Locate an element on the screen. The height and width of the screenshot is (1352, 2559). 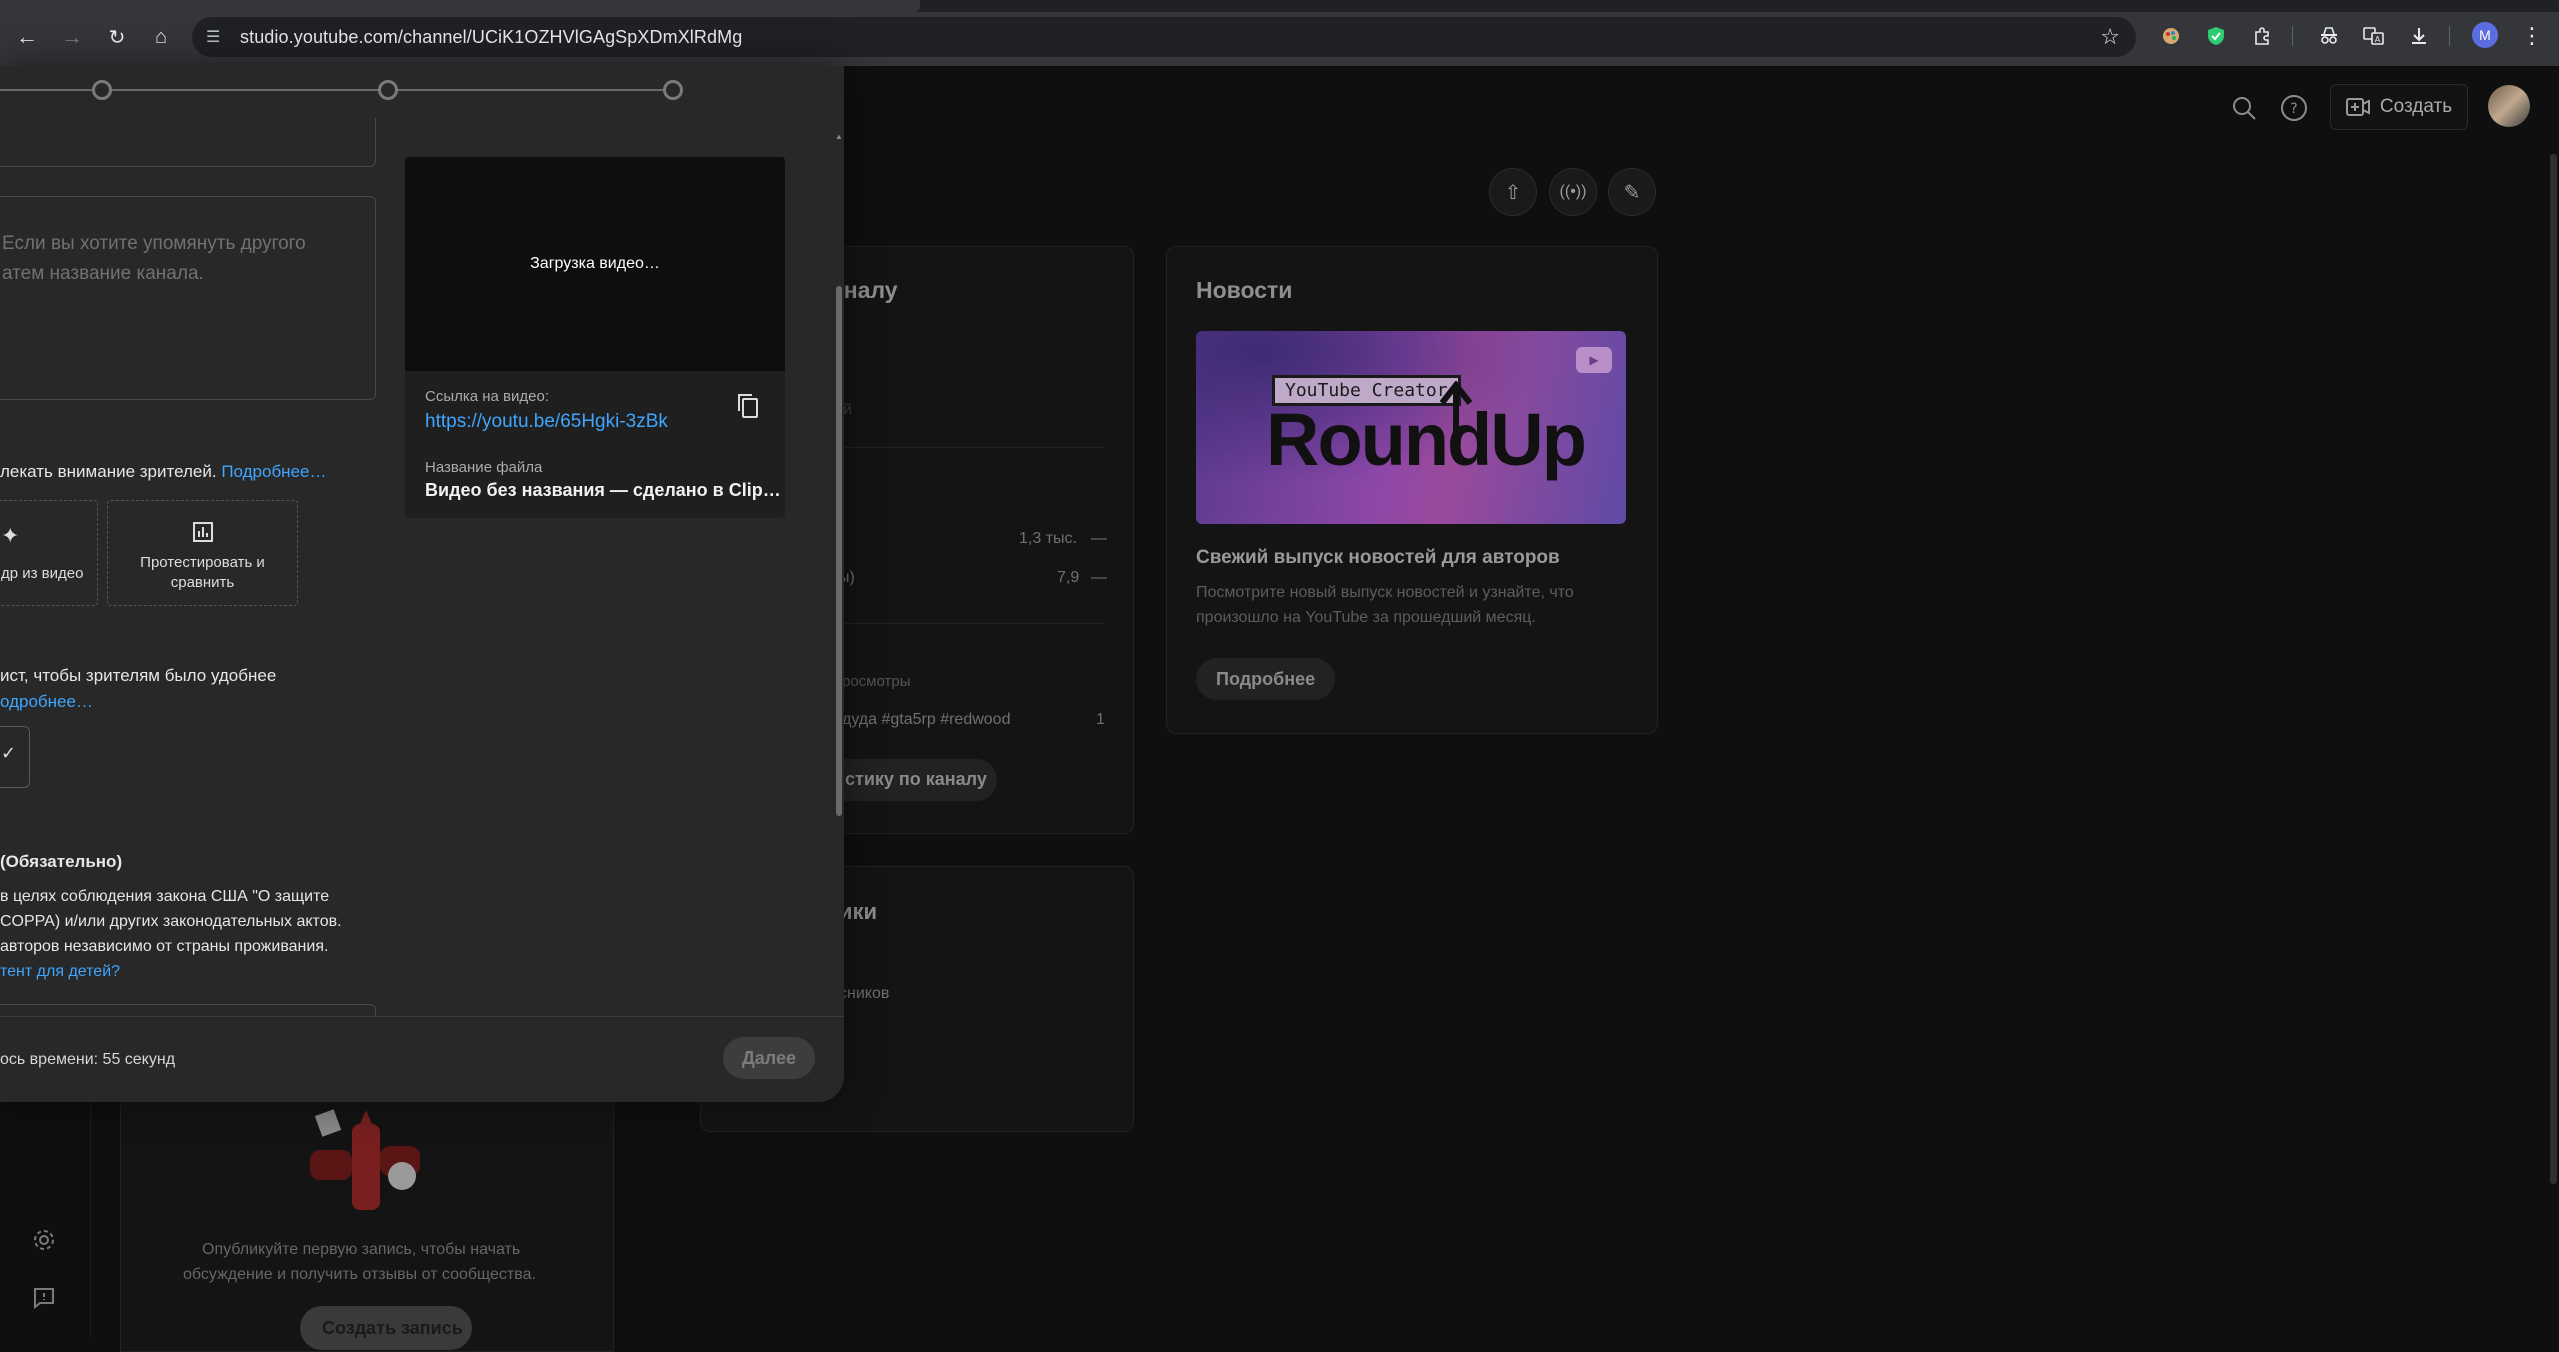
top-video-title: дуда #gta5rp #redwood is located at coordinates (926, 719).